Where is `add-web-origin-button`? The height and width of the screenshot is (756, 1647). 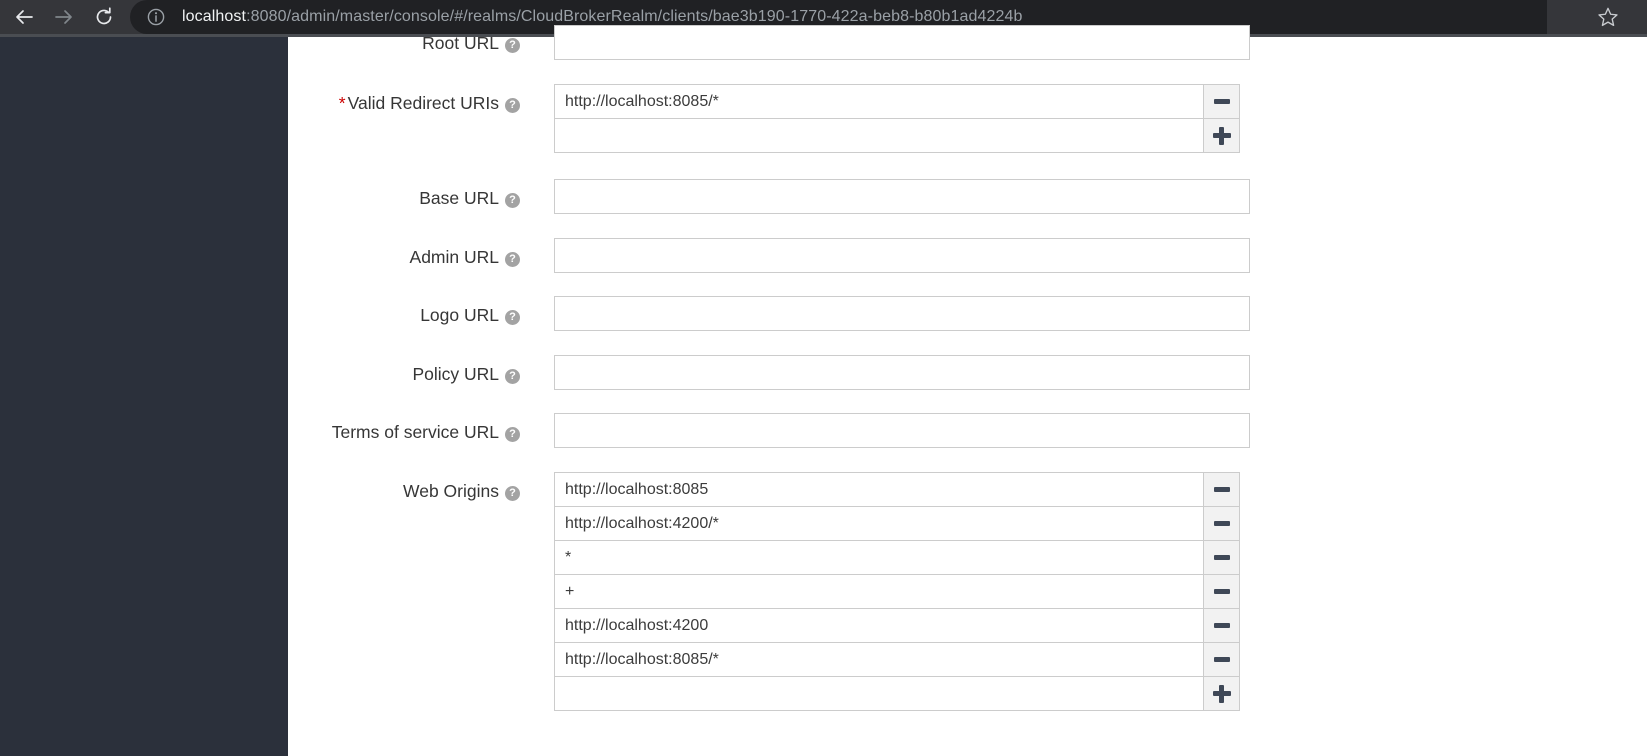
add-web-origin-button is located at coordinates (1222, 693).